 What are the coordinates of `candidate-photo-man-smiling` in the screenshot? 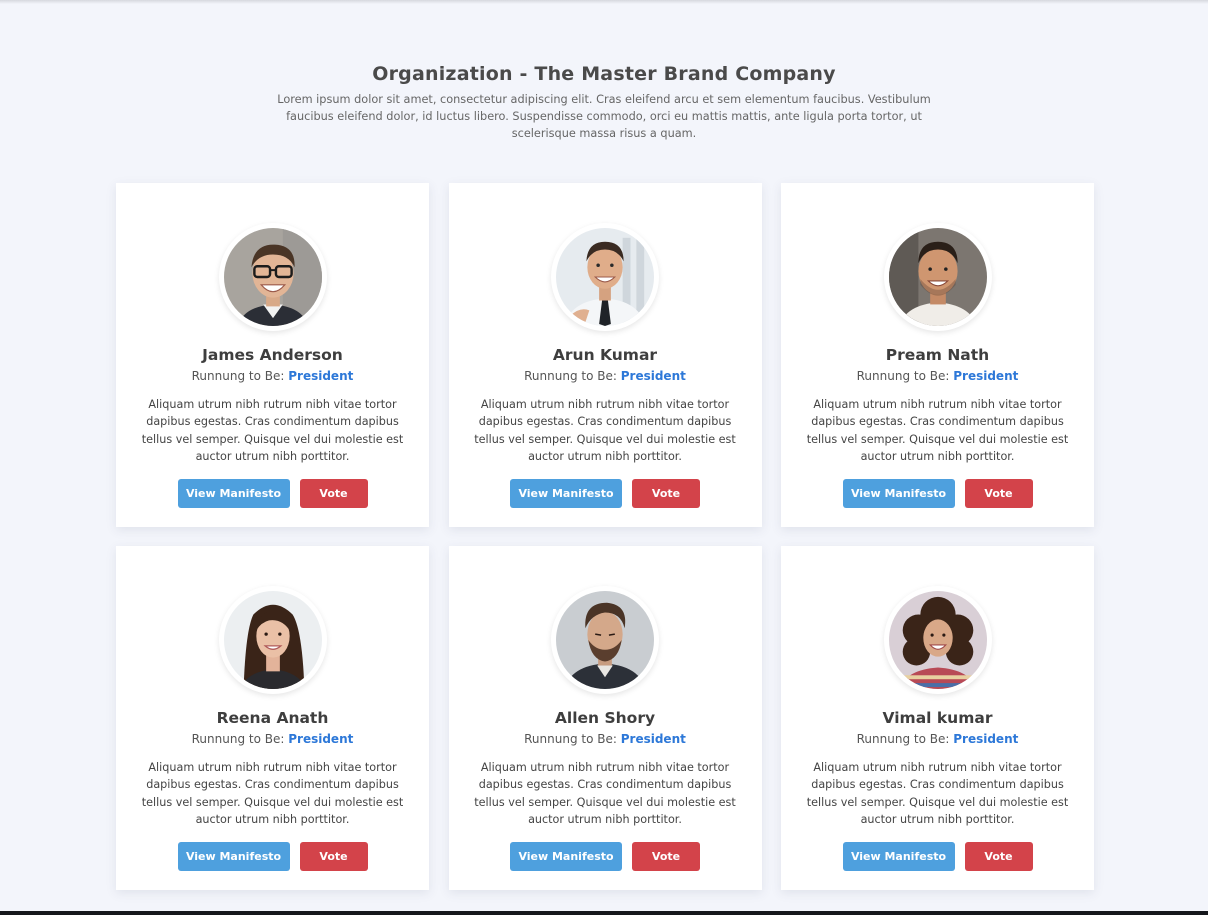 It's located at (937, 277).